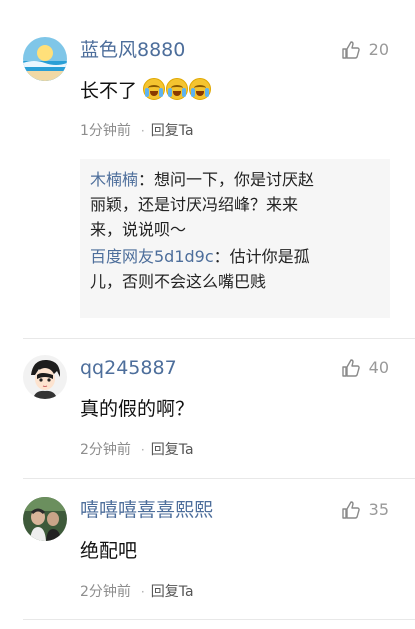 This screenshot has height=629, width=415. What do you see at coordinates (378, 49) in the screenshot?
I see `like-count: 20` at bounding box center [378, 49].